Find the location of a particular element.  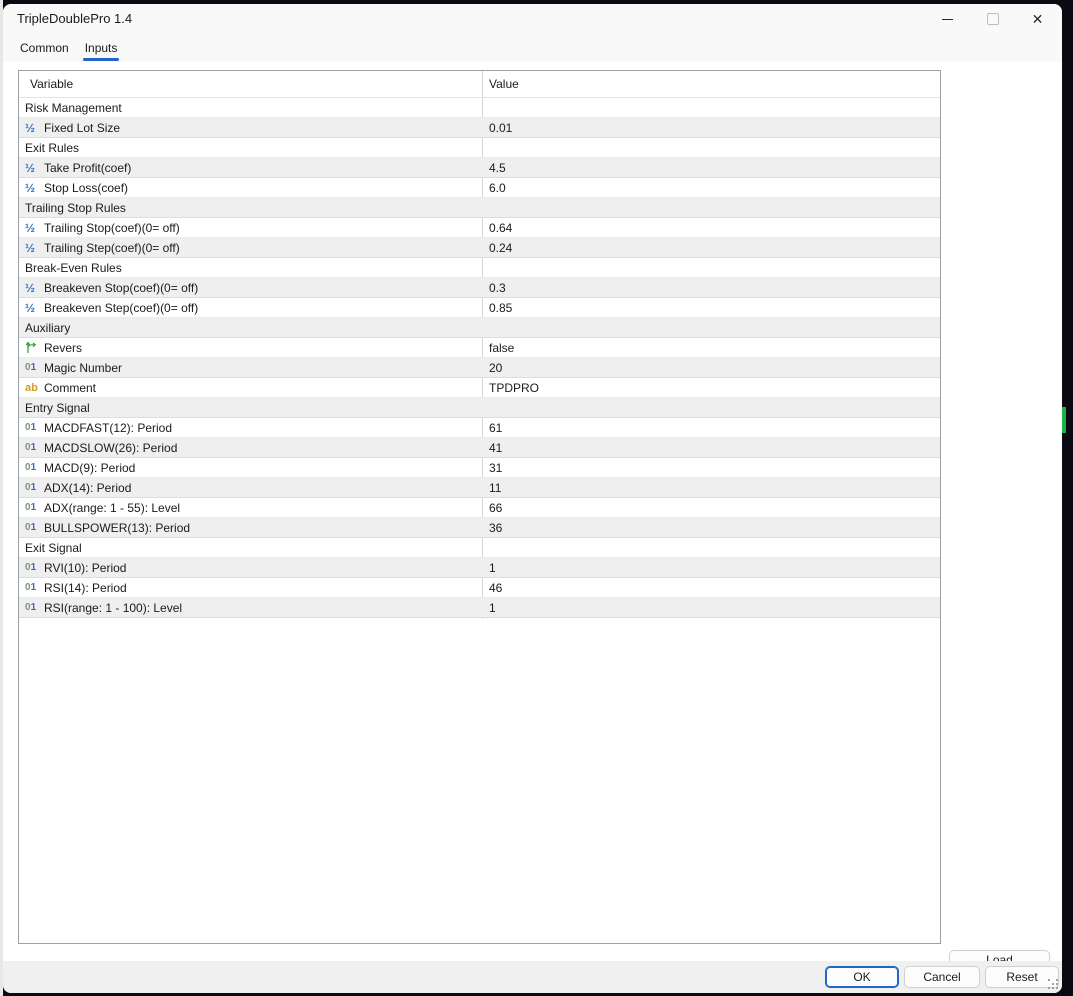

resize-grip is located at coordinates (1053, 984).